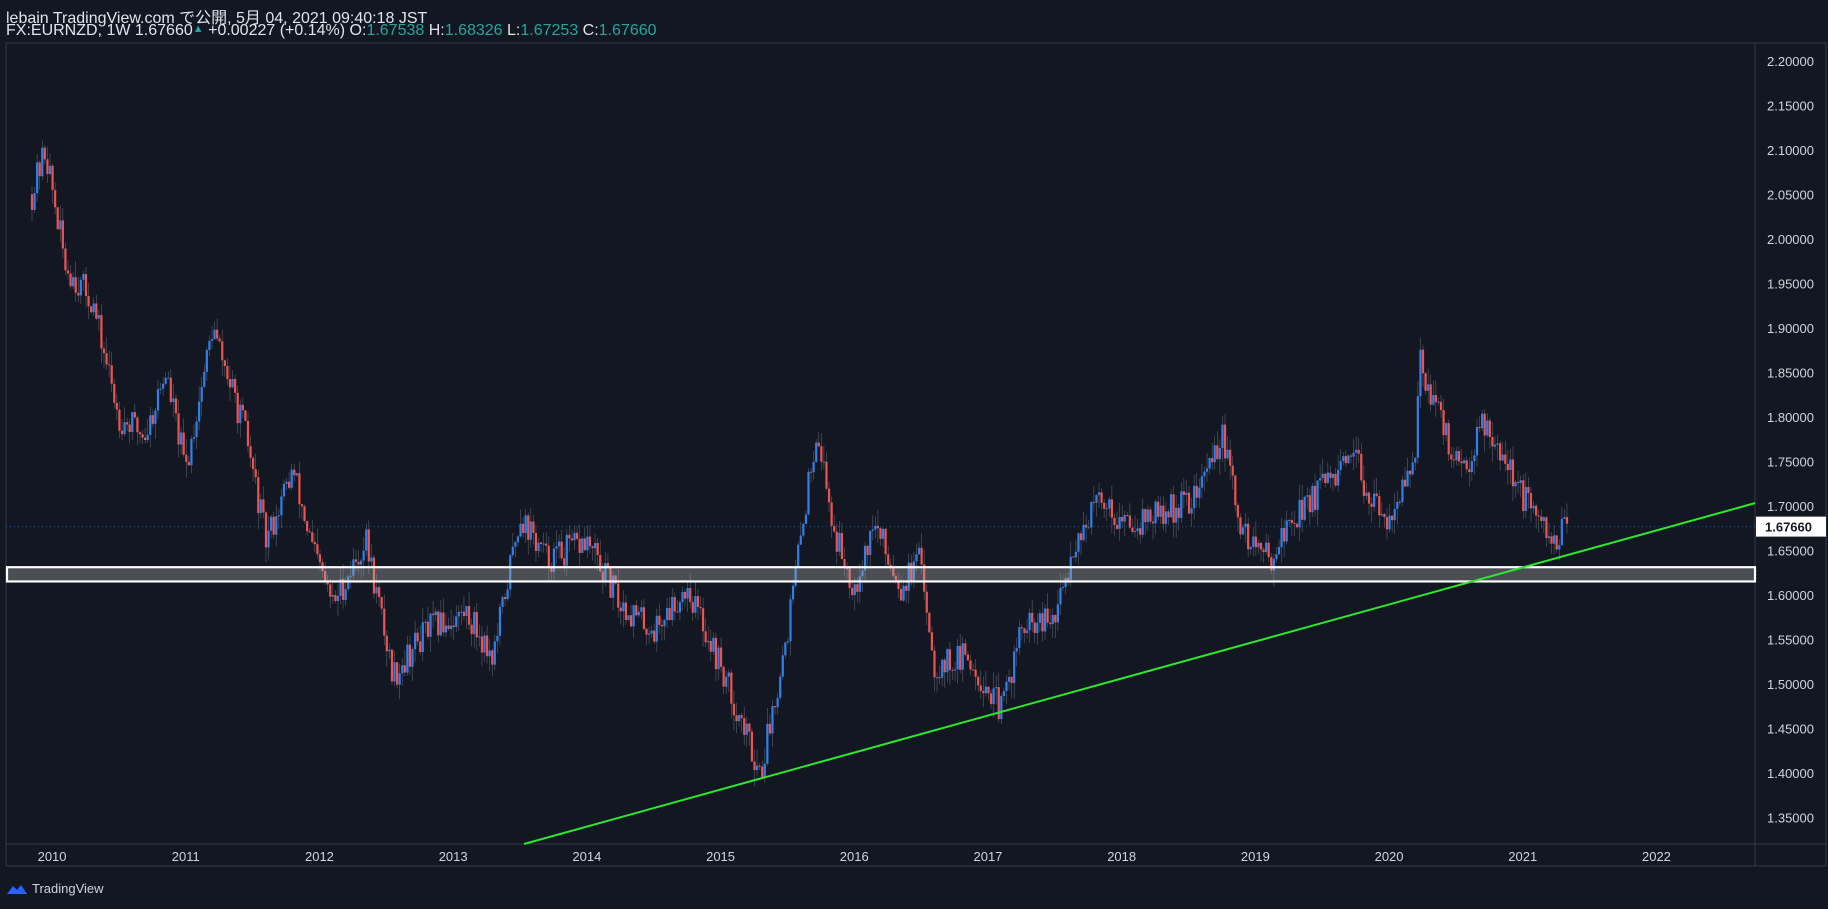  Describe the element at coordinates (586, 856) in the screenshot. I see `year-tick-label: 2014` at that location.